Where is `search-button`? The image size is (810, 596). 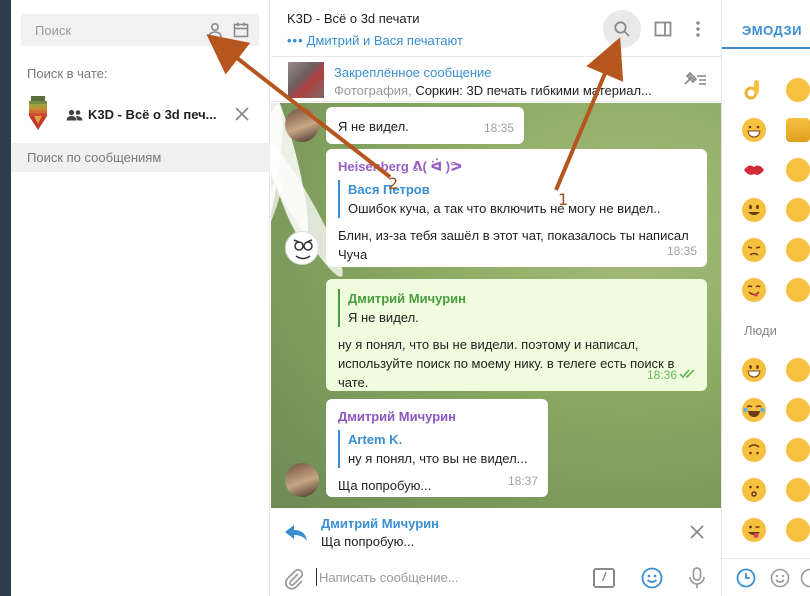
search-button is located at coordinates (622, 29).